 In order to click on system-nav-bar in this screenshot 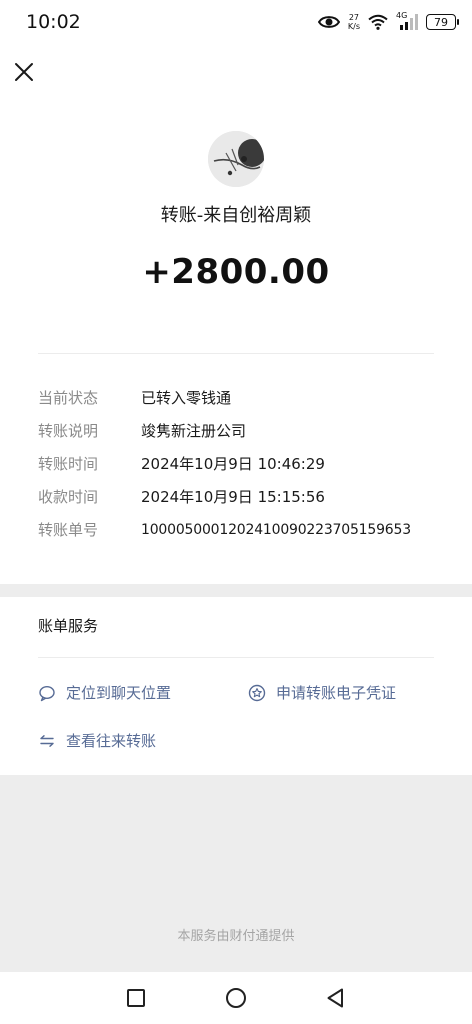, I will do `click(236, 998)`.